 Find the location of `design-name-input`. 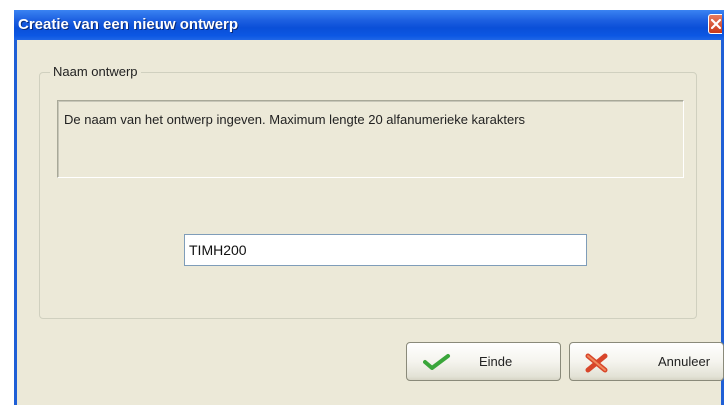

design-name-input is located at coordinates (385, 250).